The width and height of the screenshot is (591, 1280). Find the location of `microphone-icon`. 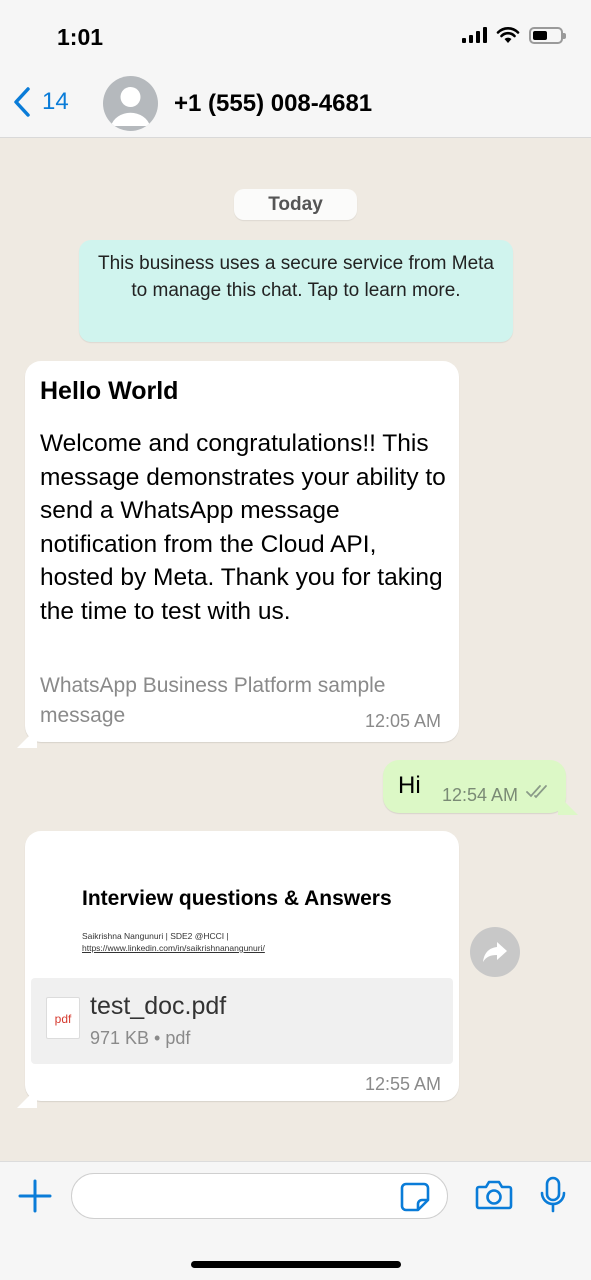

microphone-icon is located at coordinates (553, 1195).